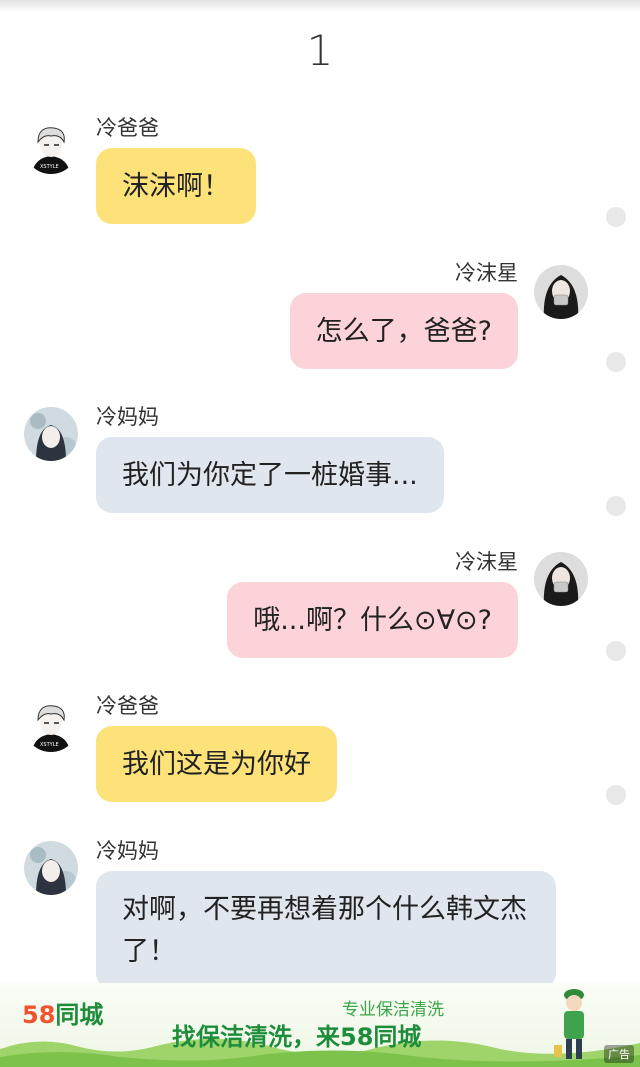 Image resolution: width=640 pixels, height=1067 pixels. What do you see at coordinates (320, 50) in the screenshot?
I see `page-number: 1` at bounding box center [320, 50].